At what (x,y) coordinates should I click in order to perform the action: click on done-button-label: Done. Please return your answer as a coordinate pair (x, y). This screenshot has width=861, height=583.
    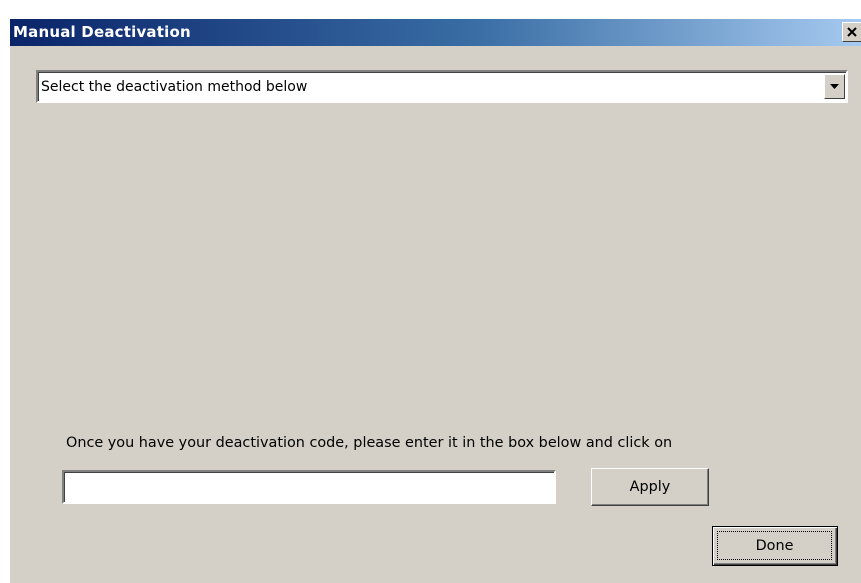
    Looking at the image, I should click on (774, 545).